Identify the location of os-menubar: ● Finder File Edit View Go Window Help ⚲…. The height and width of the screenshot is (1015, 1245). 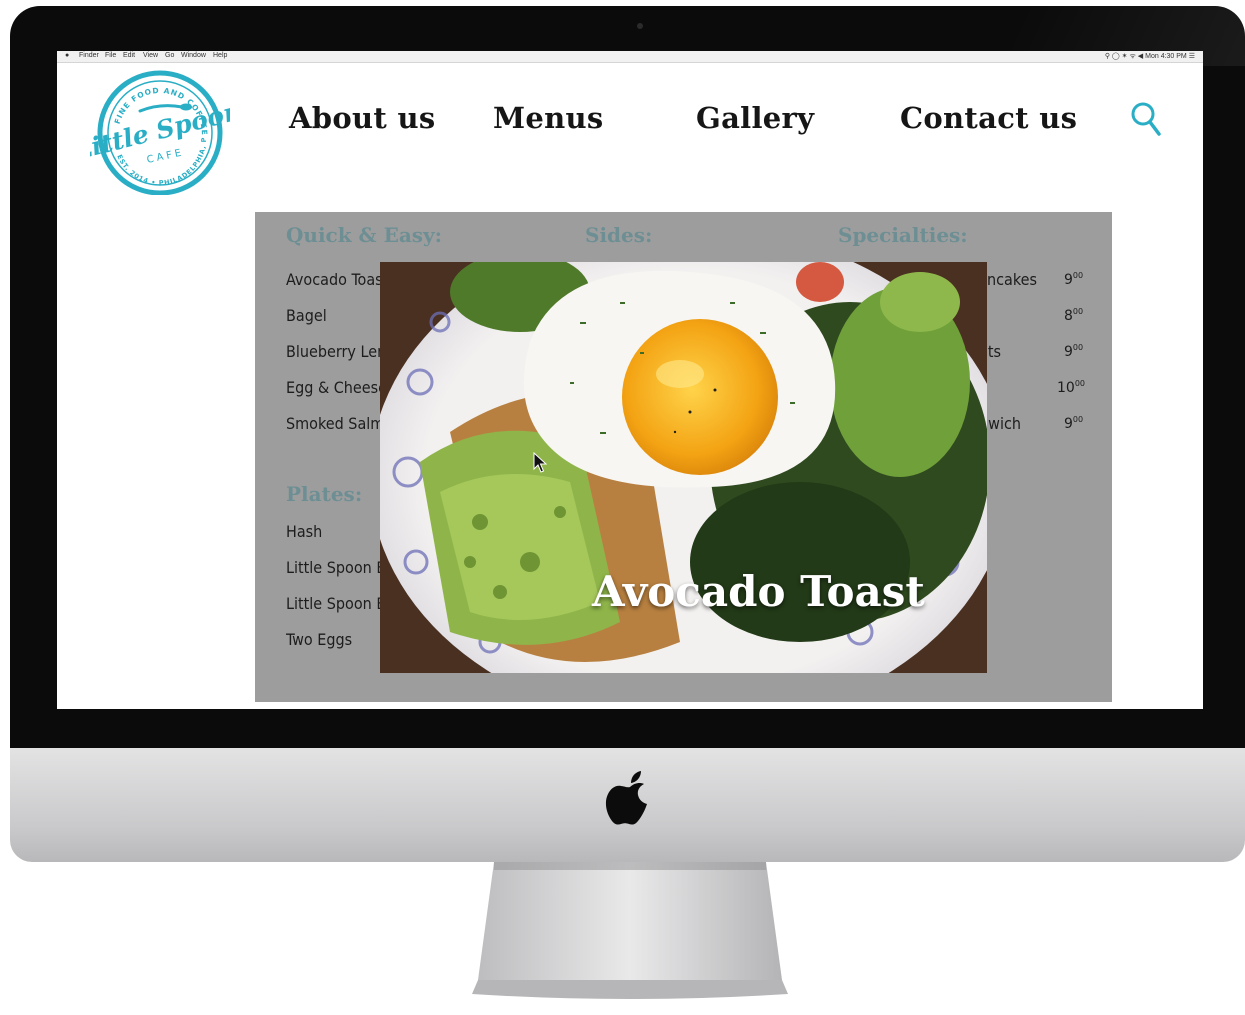
(630, 57).